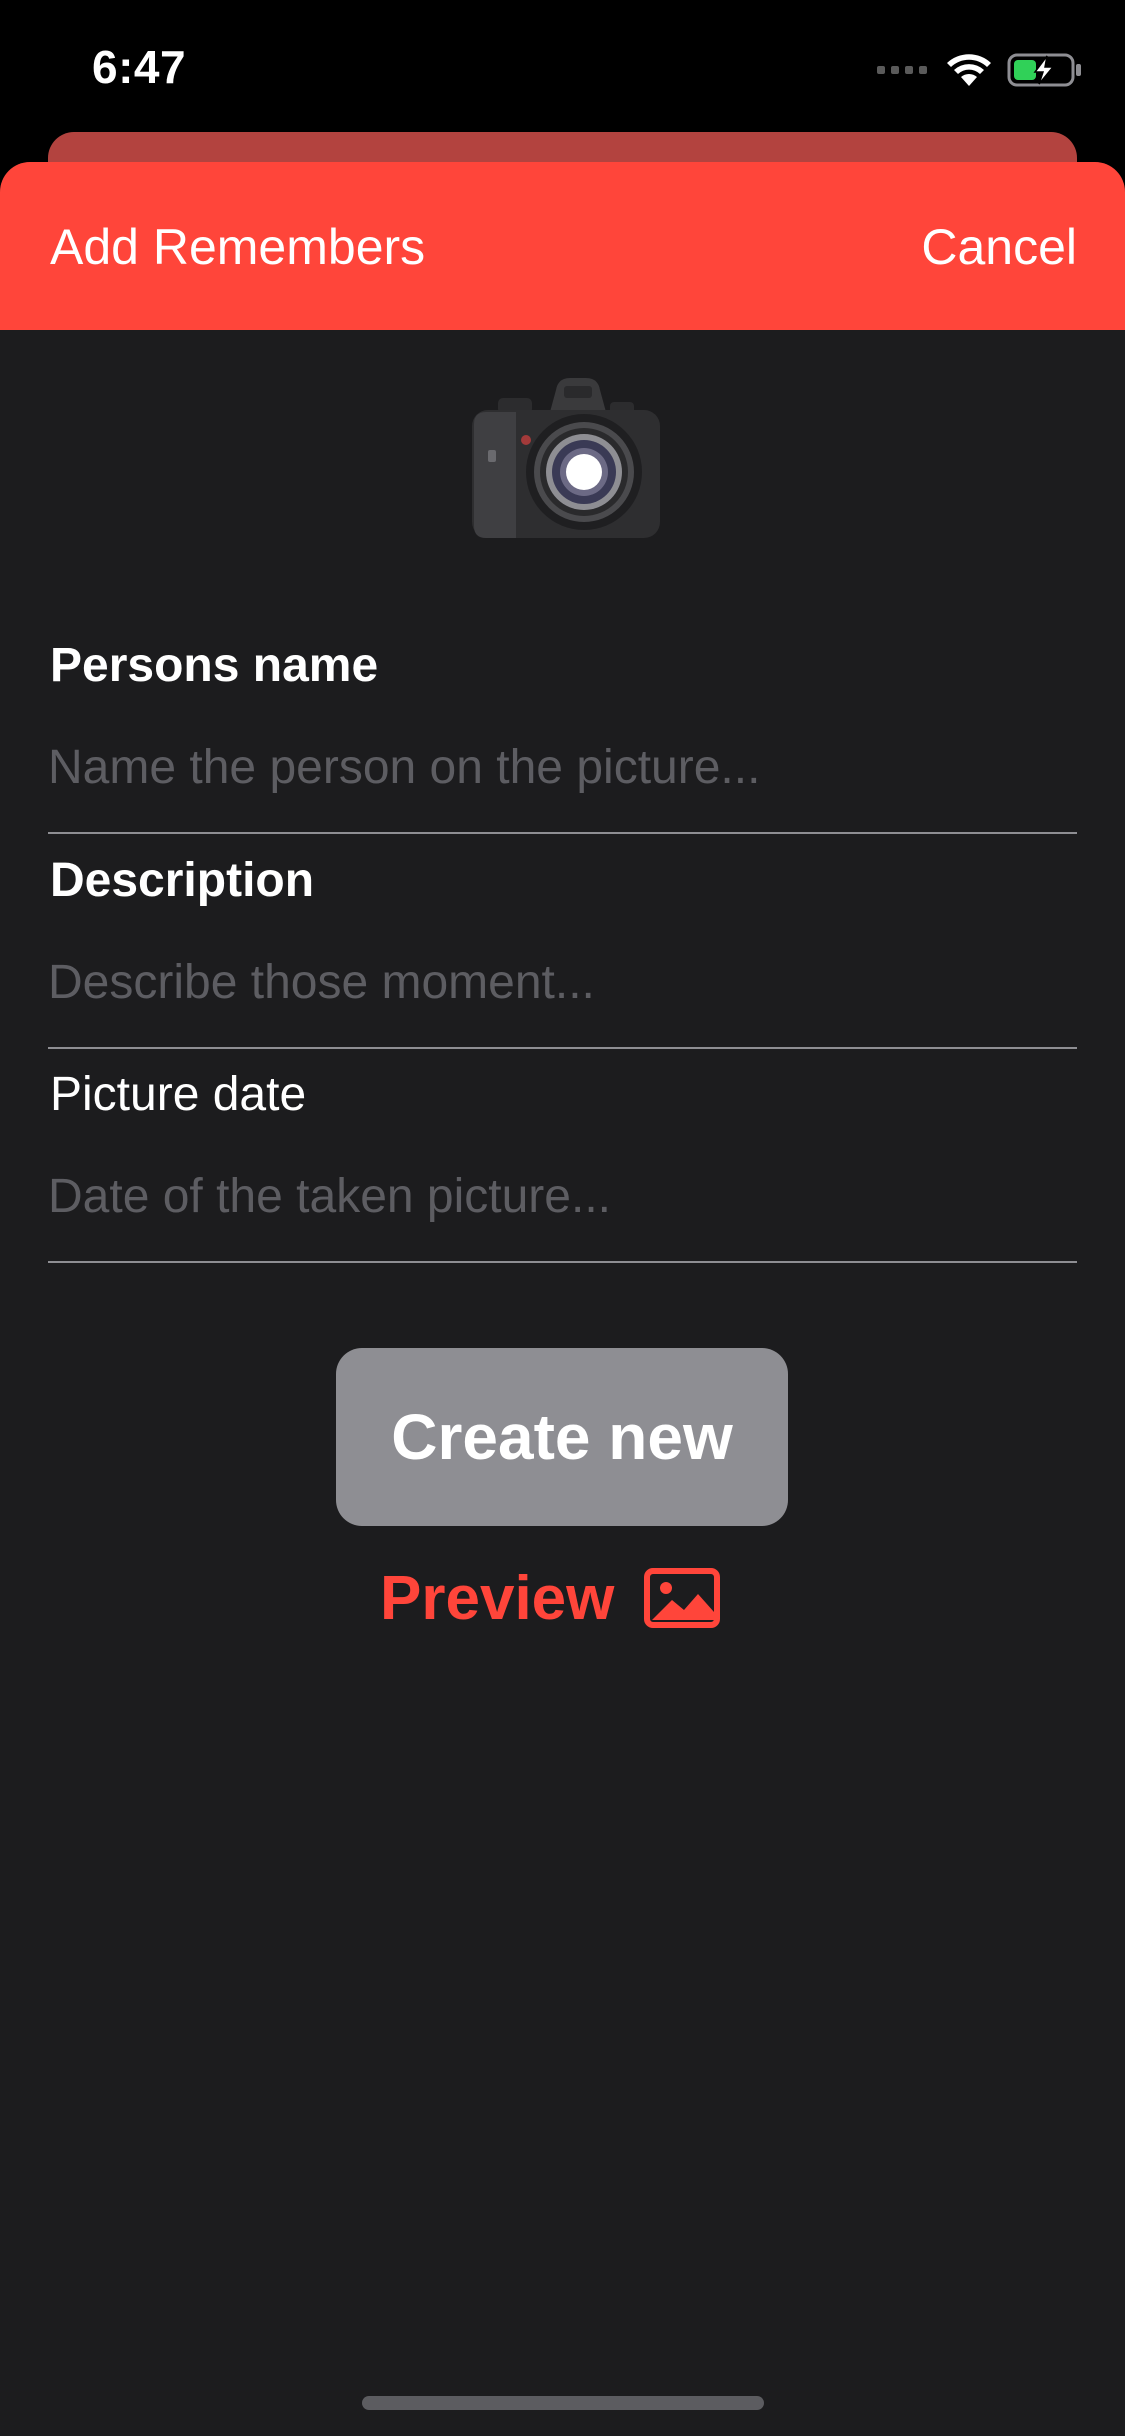  Describe the element at coordinates (562, 1157) in the screenshot. I see `picture-date-field: Picture date` at that location.